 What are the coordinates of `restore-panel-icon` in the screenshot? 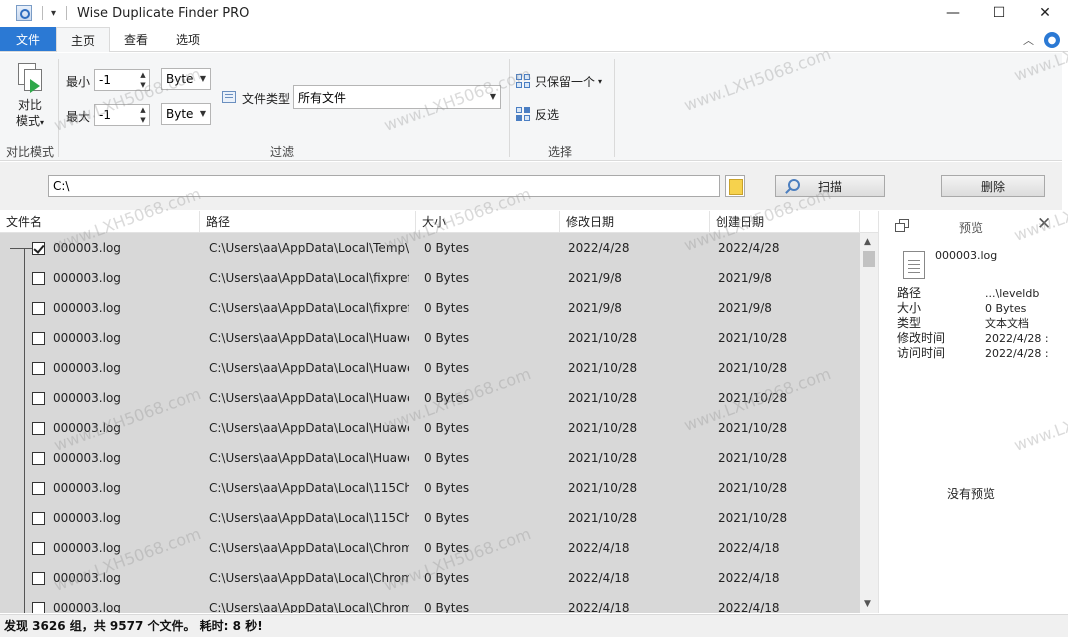 It's located at (903, 226).